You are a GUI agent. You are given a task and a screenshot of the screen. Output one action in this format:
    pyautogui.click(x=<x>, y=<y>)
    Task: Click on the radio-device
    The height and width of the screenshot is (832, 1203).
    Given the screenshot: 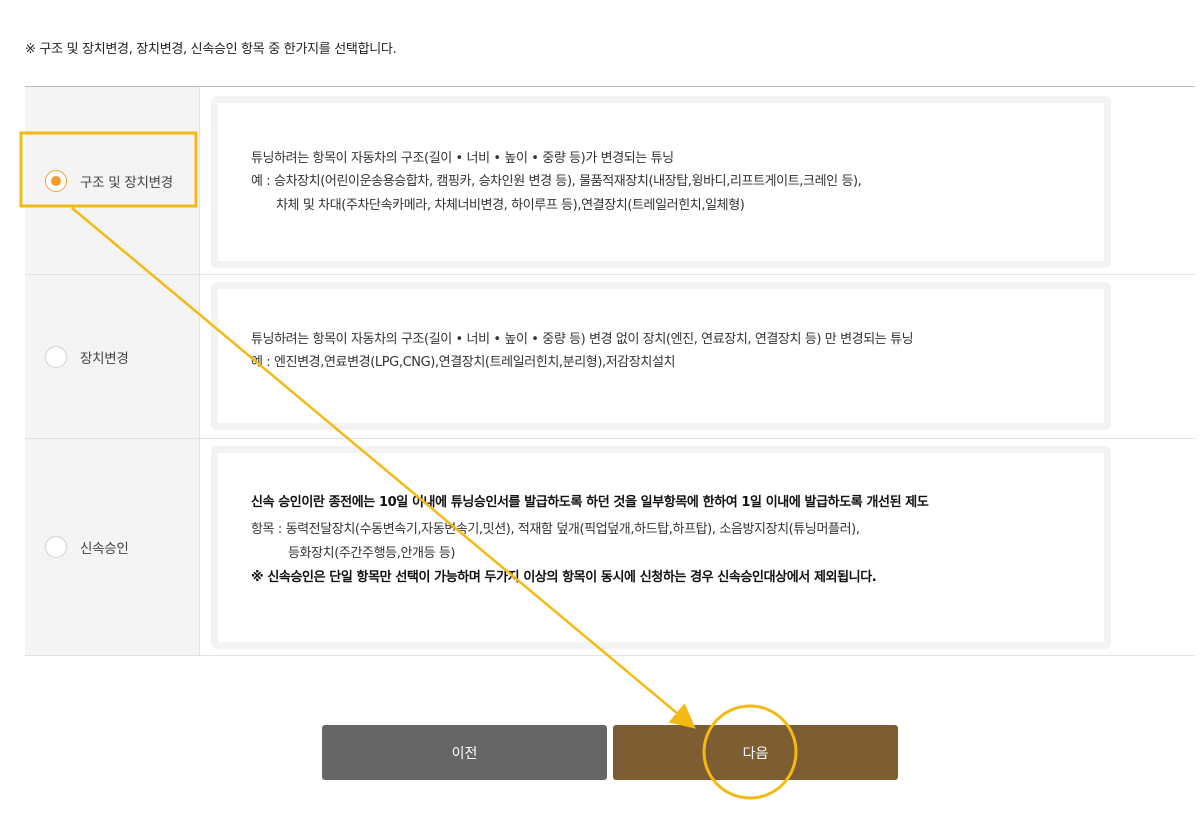 What is the action you would take?
    pyautogui.click(x=56, y=356)
    